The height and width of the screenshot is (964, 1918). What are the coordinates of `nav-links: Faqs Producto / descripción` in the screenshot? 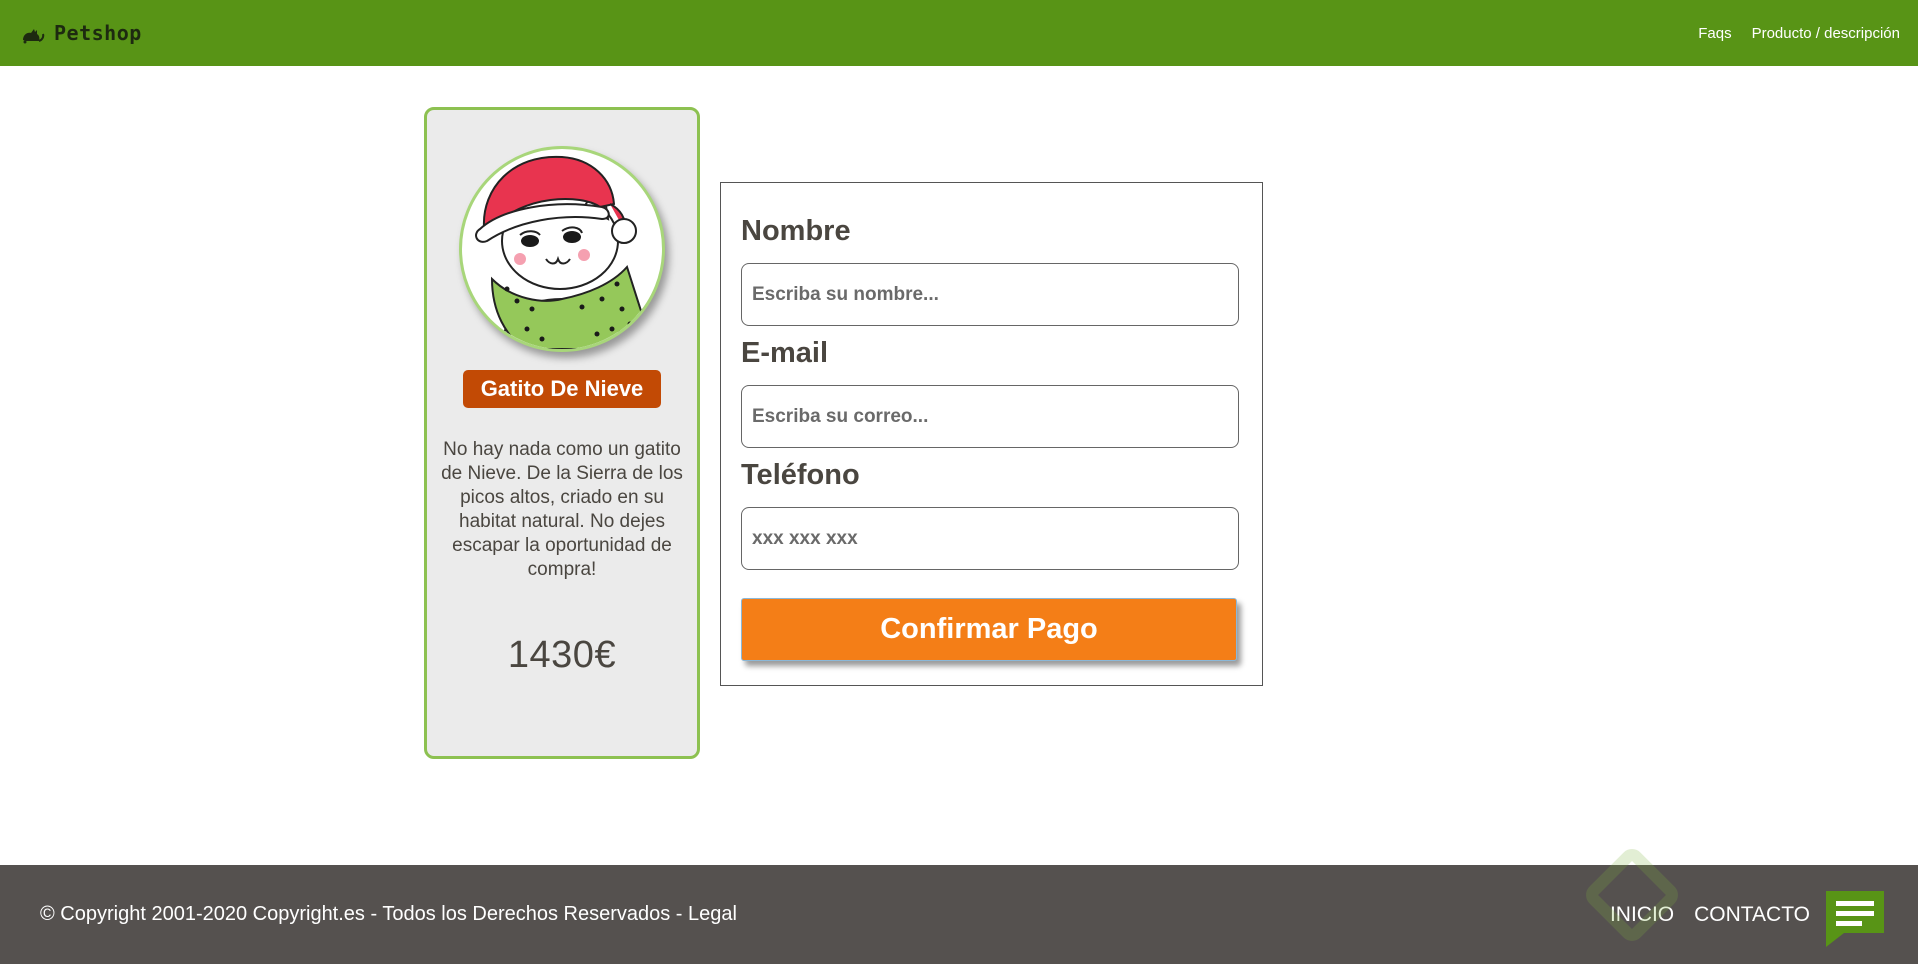 It's located at (1799, 33).